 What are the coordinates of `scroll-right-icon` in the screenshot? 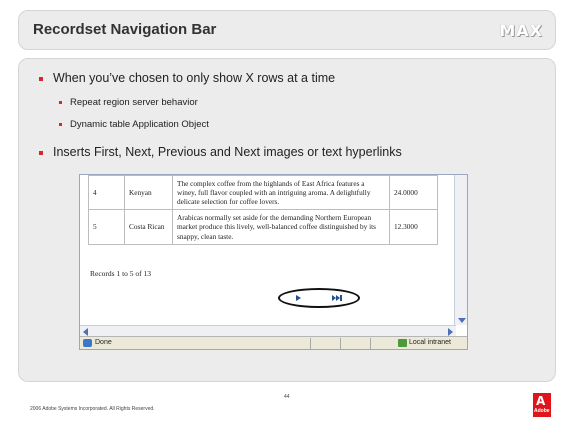 It's located at (450, 332).